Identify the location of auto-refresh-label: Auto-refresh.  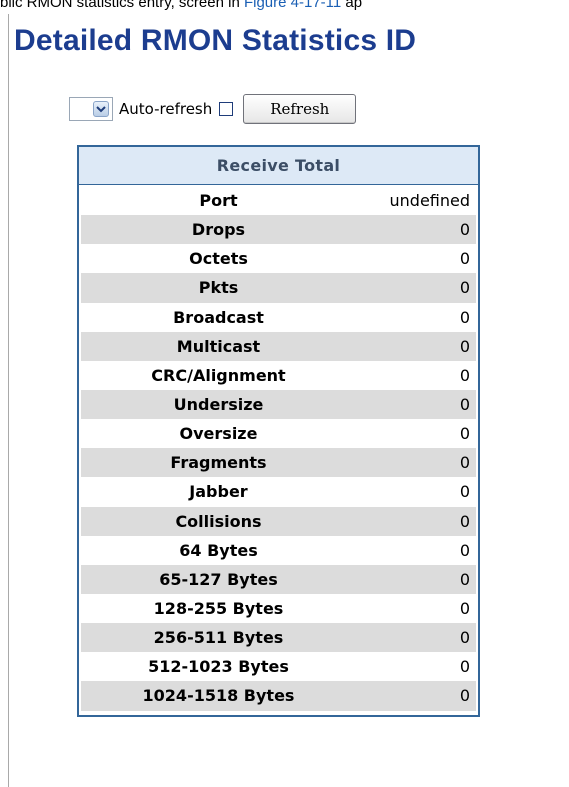
(166, 109).